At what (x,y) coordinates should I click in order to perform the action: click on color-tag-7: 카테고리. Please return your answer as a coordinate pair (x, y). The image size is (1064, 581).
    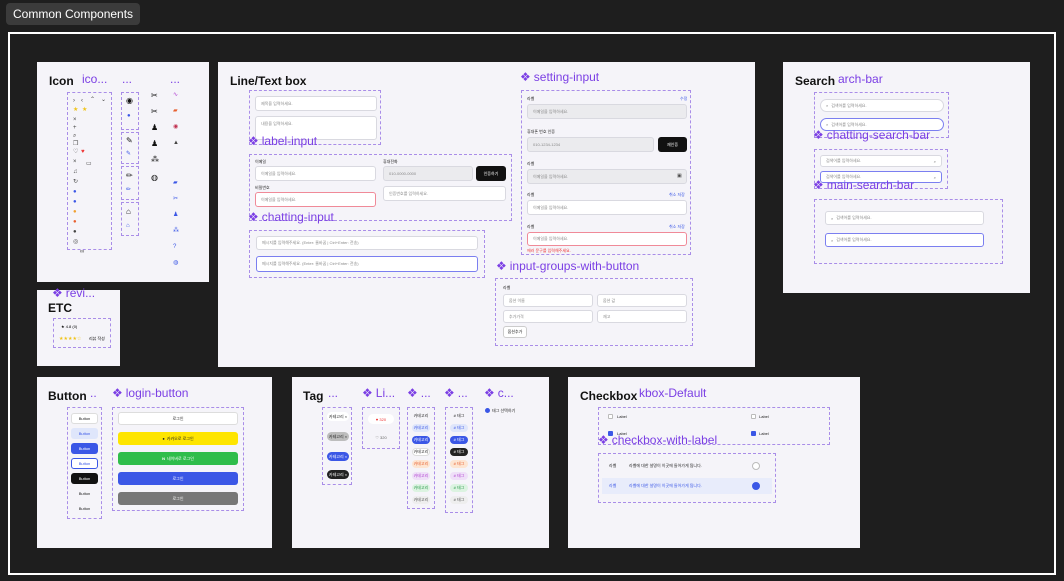
    Looking at the image, I should click on (421, 488).